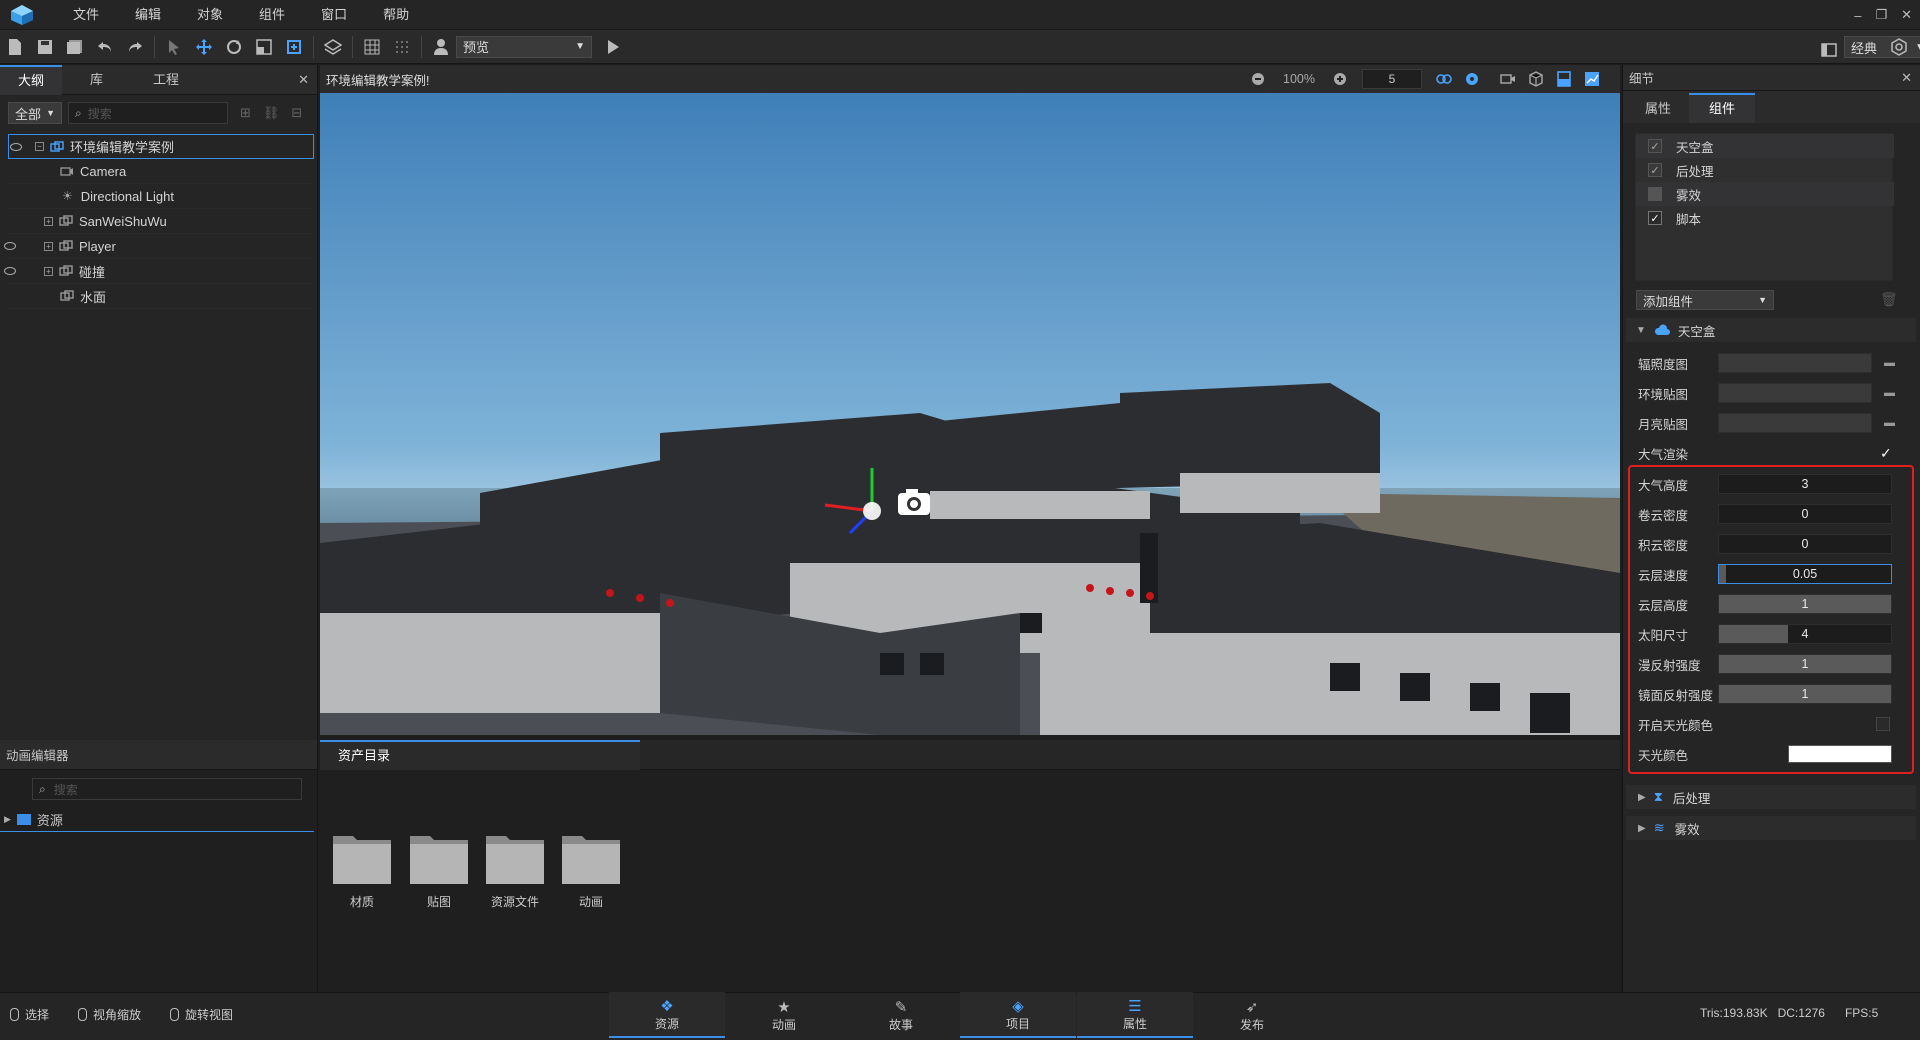 The width and height of the screenshot is (1920, 1040). What do you see at coordinates (1795, 393) in the screenshot?
I see `environment-map-field` at bounding box center [1795, 393].